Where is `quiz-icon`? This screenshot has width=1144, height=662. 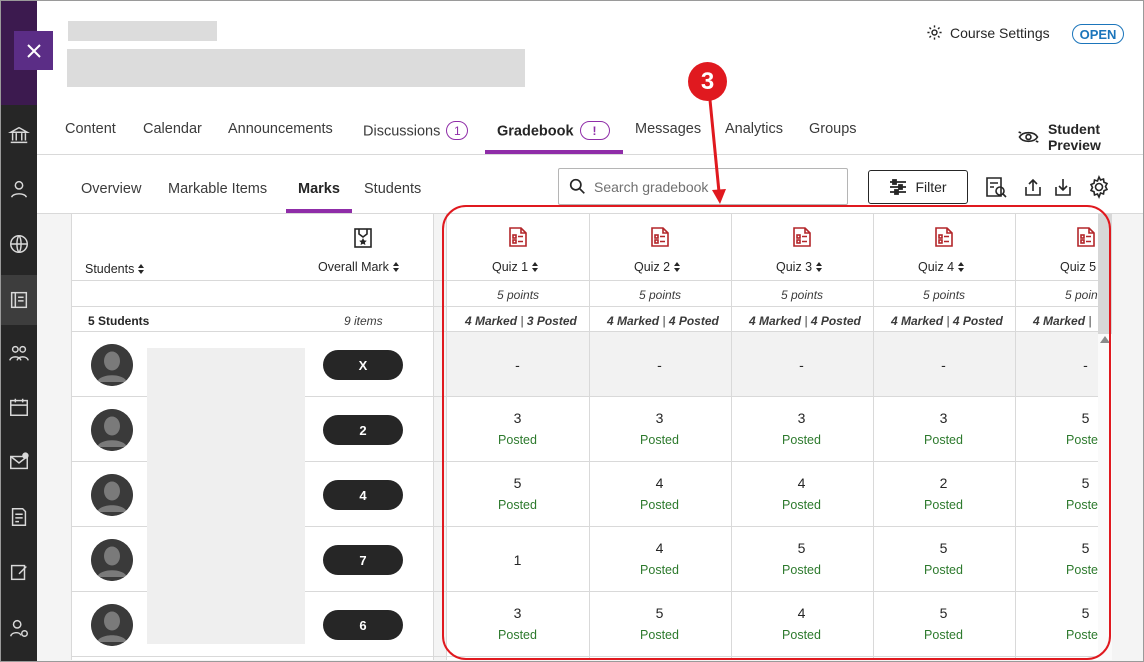
quiz-icon is located at coordinates (1086, 237).